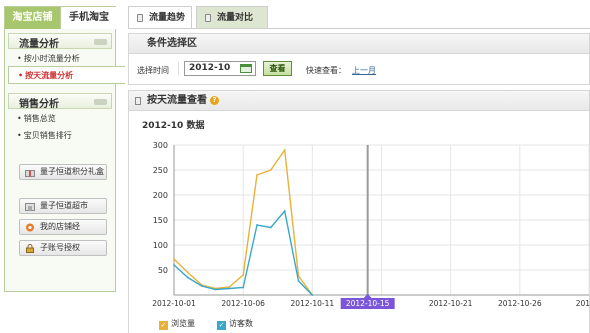 The height and width of the screenshot is (333, 590). What do you see at coordinates (30, 207) in the screenshot?
I see `store-icon` at bounding box center [30, 207].